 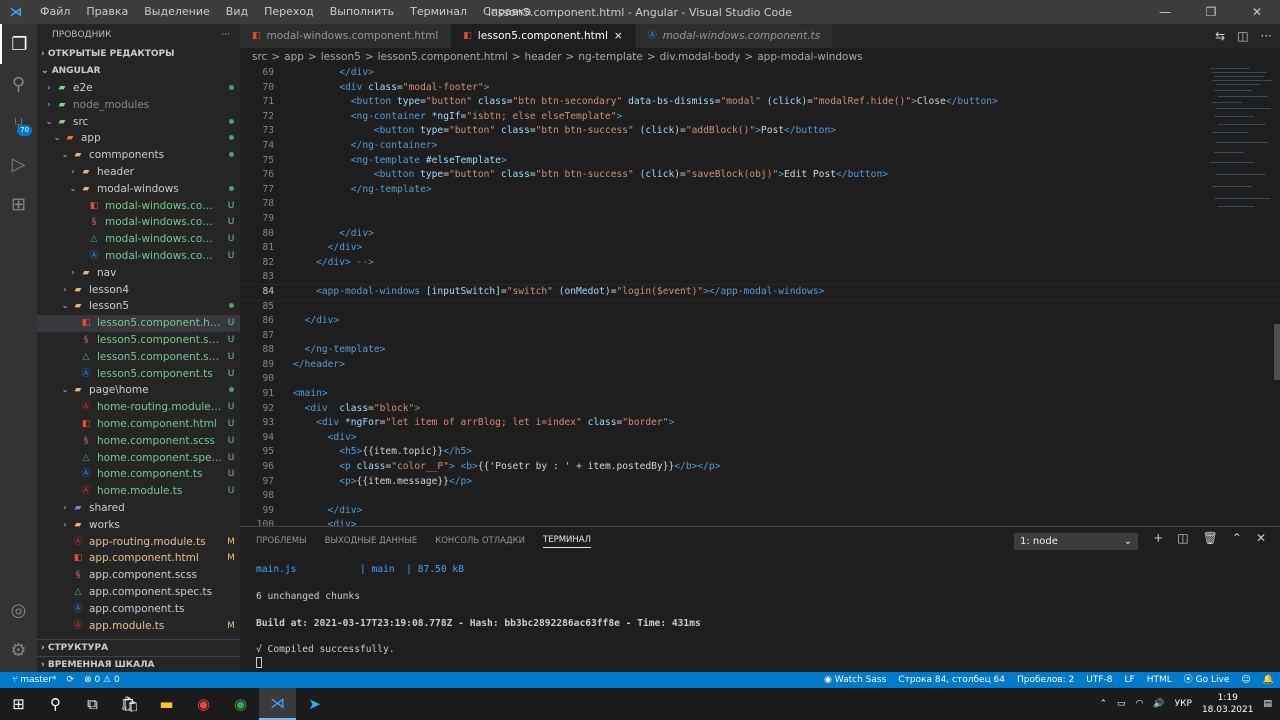 I want to click on terminal-select: 1: node ⌄, so click(x=1076, y=541).